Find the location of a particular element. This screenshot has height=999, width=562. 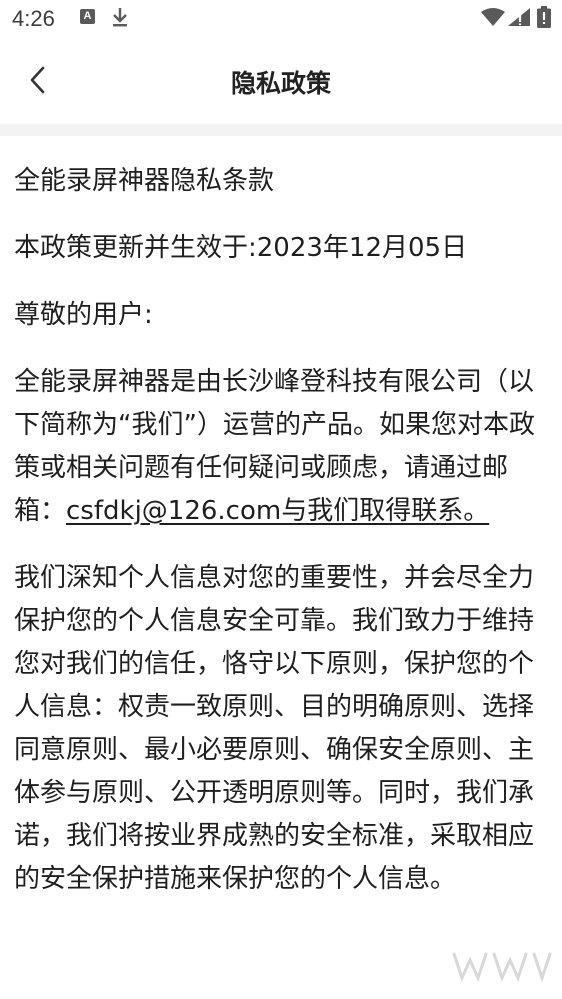

header-divider is located at coordinates (281, 130).